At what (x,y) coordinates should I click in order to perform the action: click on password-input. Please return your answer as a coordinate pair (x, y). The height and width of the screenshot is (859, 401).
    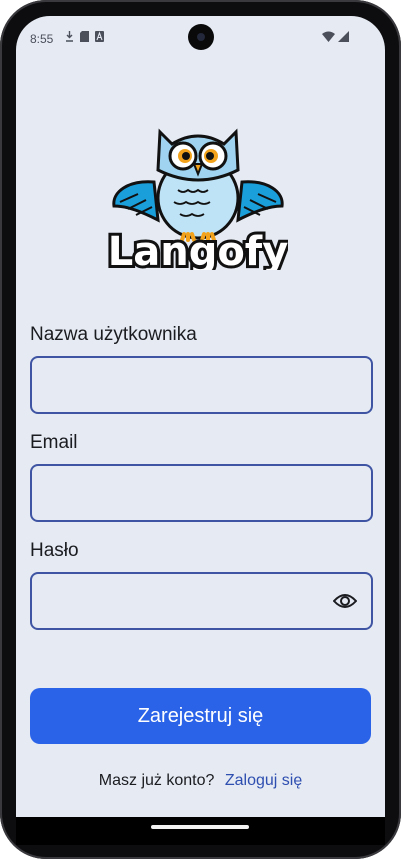
    Looking at the image, I should click on (201, 601).